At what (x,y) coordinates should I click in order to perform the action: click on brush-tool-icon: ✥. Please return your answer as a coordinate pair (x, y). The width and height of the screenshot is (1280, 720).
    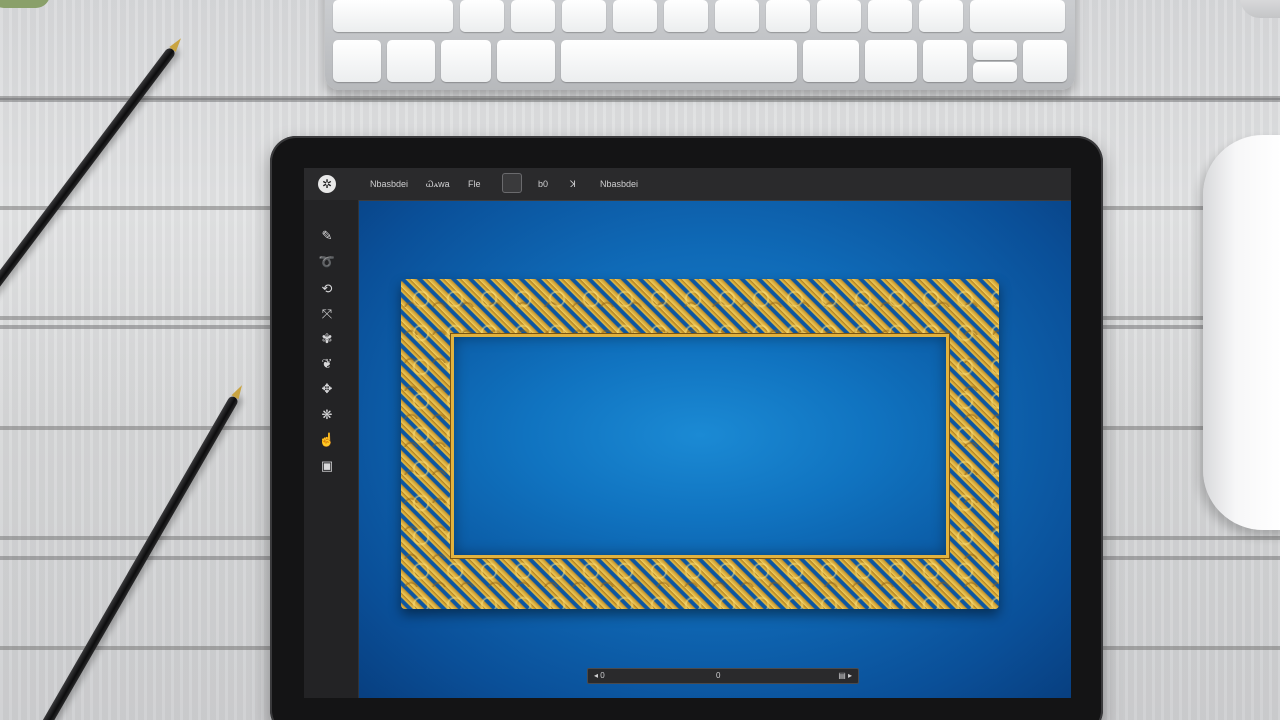
    Looking at the image, I should click on (327, 389).